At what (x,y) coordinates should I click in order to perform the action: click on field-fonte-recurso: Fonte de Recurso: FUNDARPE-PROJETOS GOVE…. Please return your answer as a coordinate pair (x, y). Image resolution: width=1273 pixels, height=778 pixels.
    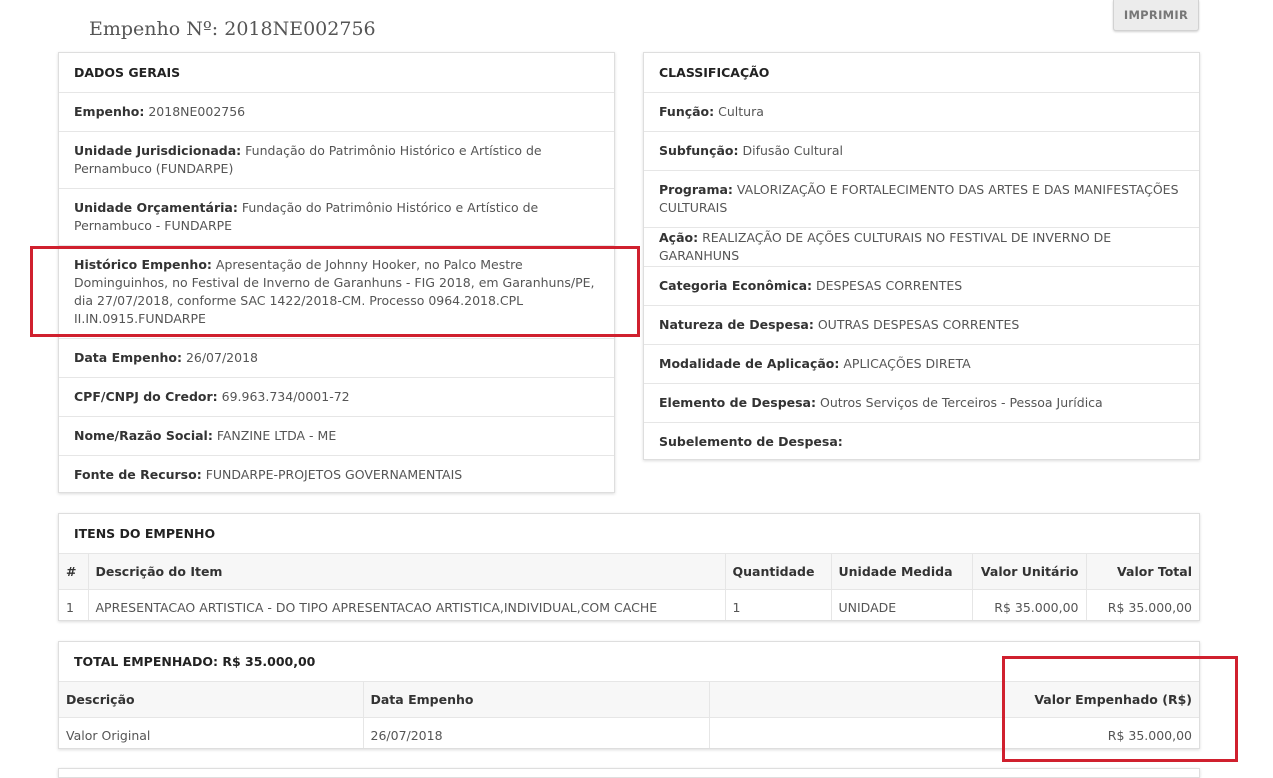
    Looking at the image, I should click on (336, 473).